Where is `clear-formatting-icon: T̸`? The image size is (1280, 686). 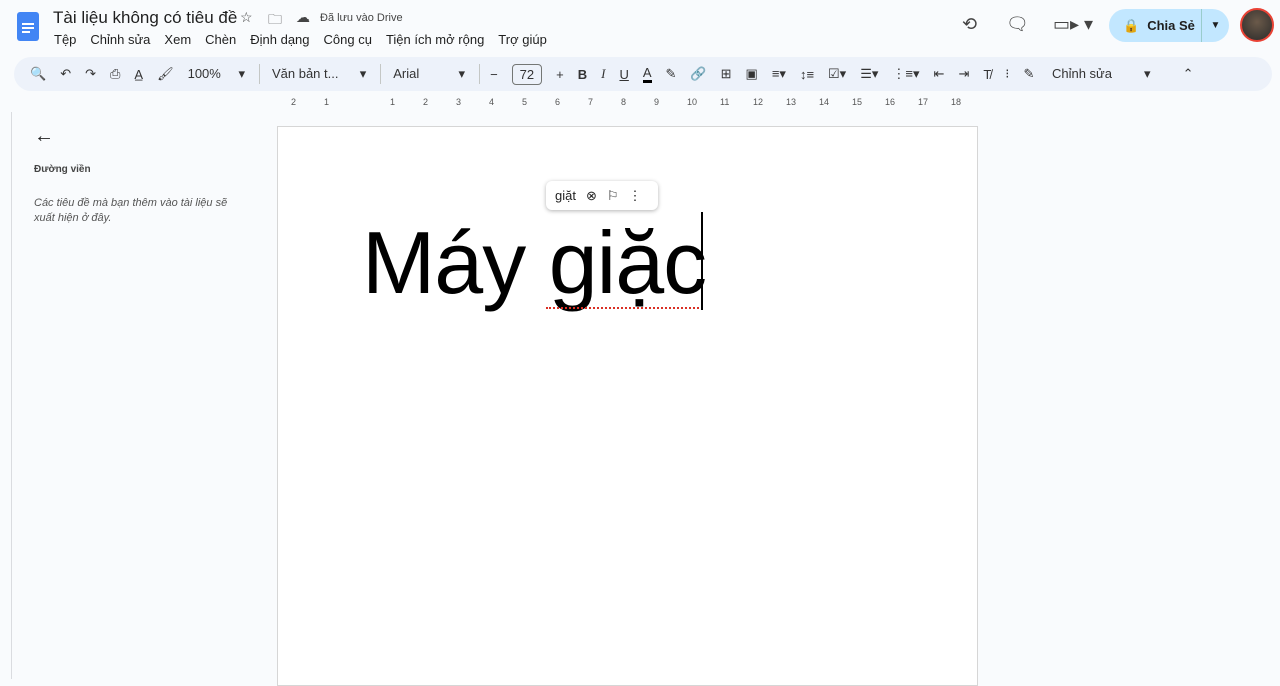 clear-formatting-icon: T̸ is located at coordinates (987, 74).